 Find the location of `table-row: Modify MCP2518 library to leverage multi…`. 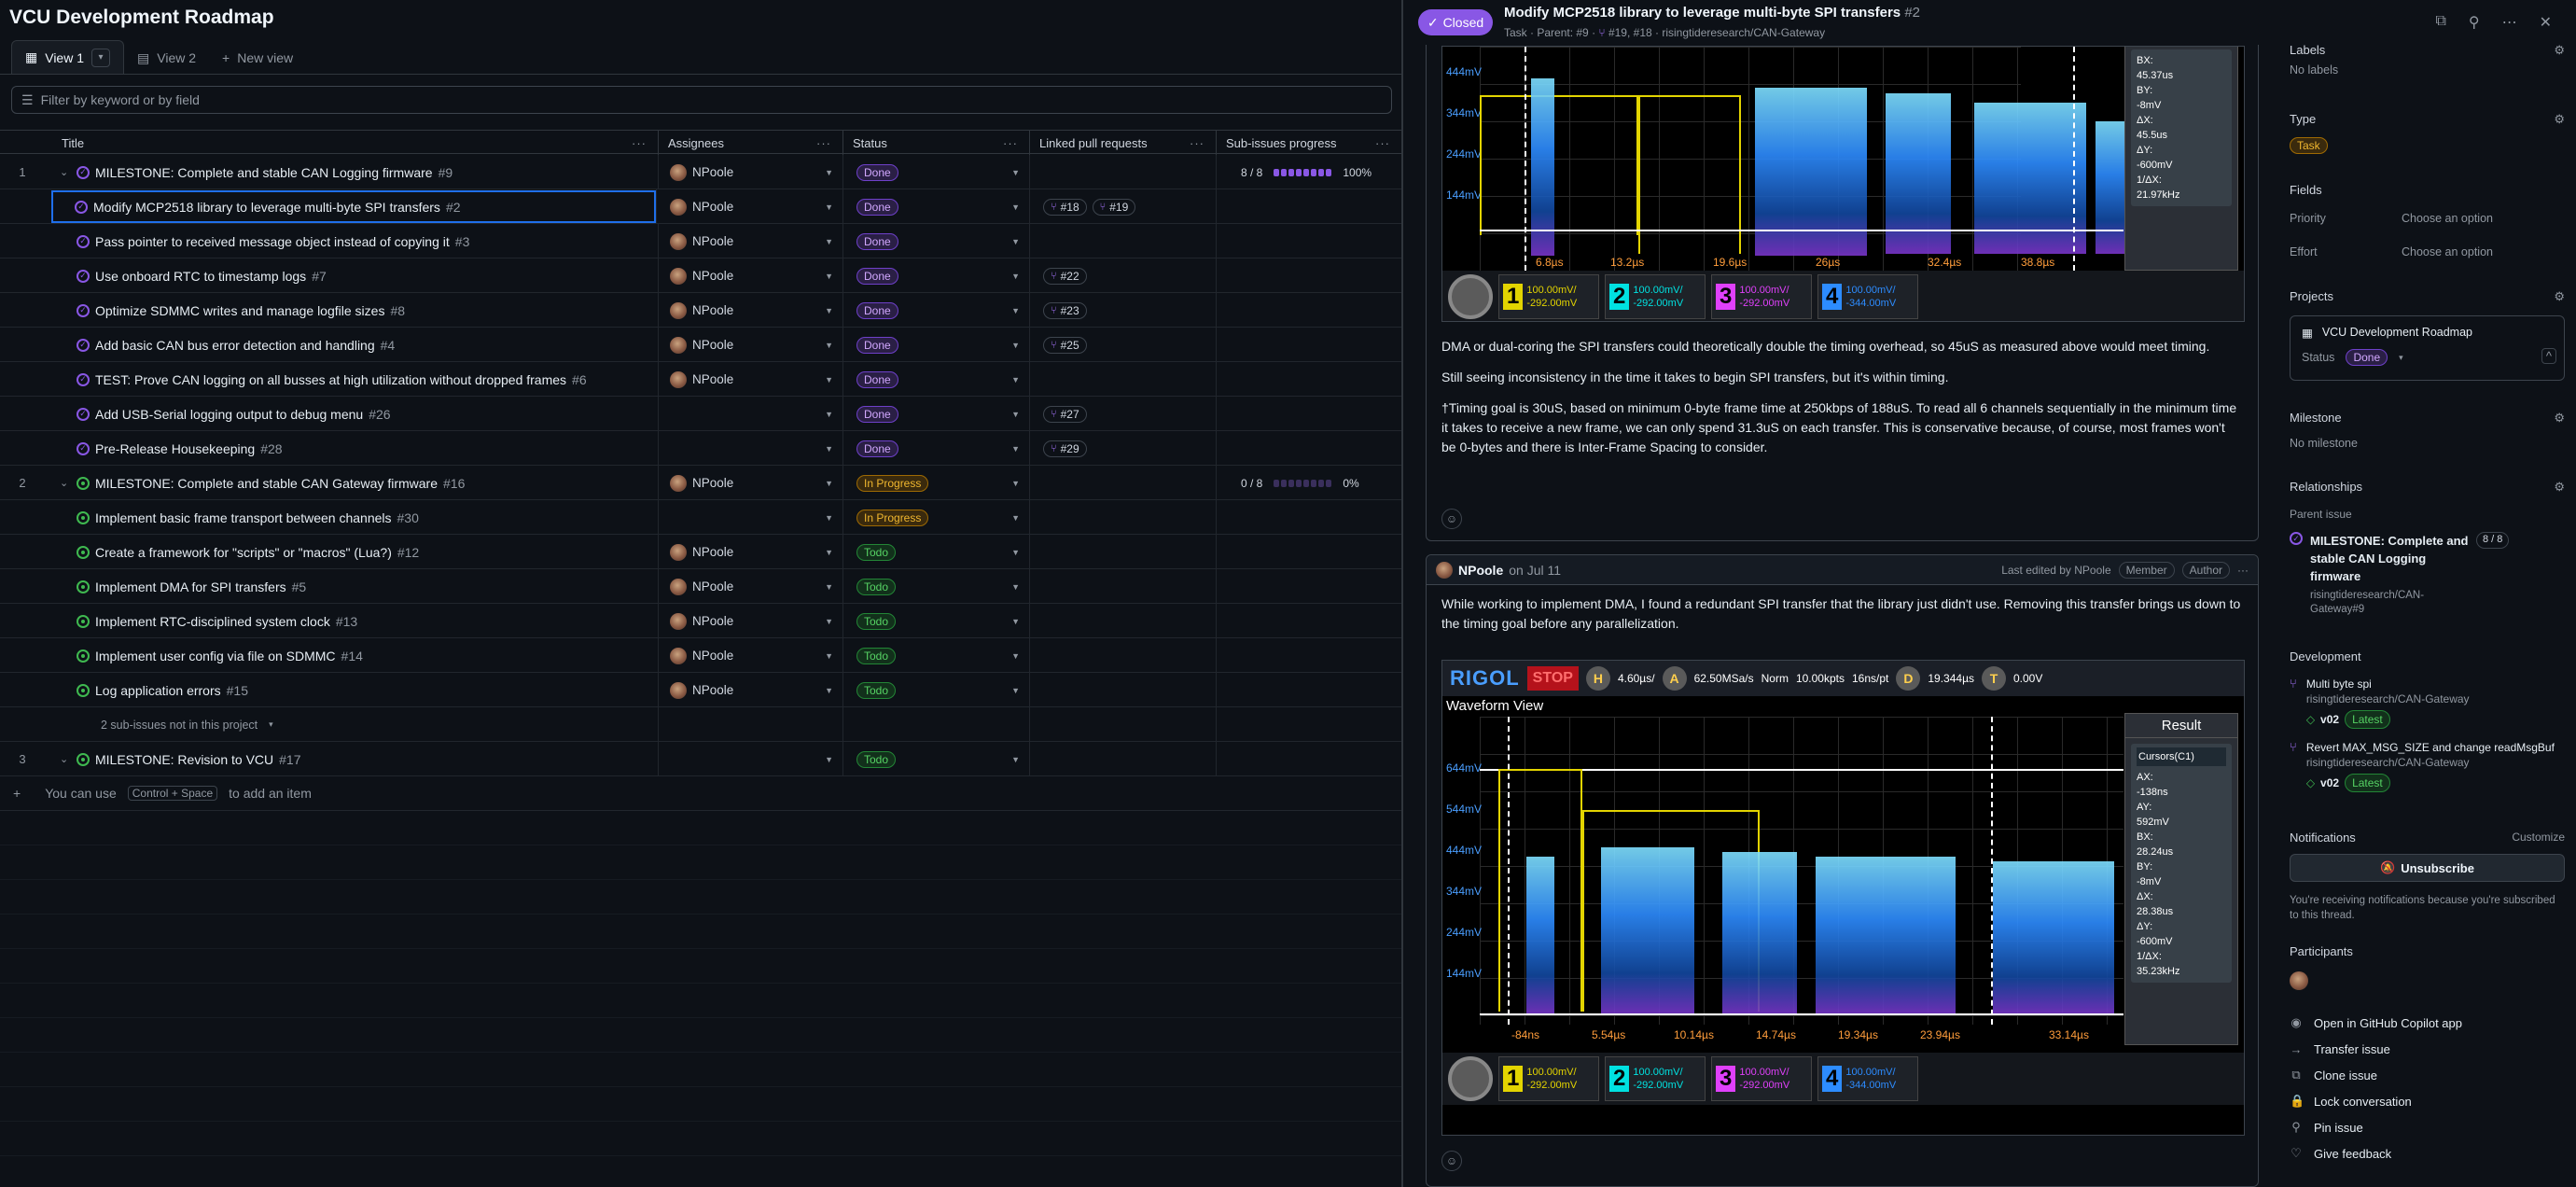

table-row: Modify MCP2518 library to leverage multi… is located at coordinates (700, 206).